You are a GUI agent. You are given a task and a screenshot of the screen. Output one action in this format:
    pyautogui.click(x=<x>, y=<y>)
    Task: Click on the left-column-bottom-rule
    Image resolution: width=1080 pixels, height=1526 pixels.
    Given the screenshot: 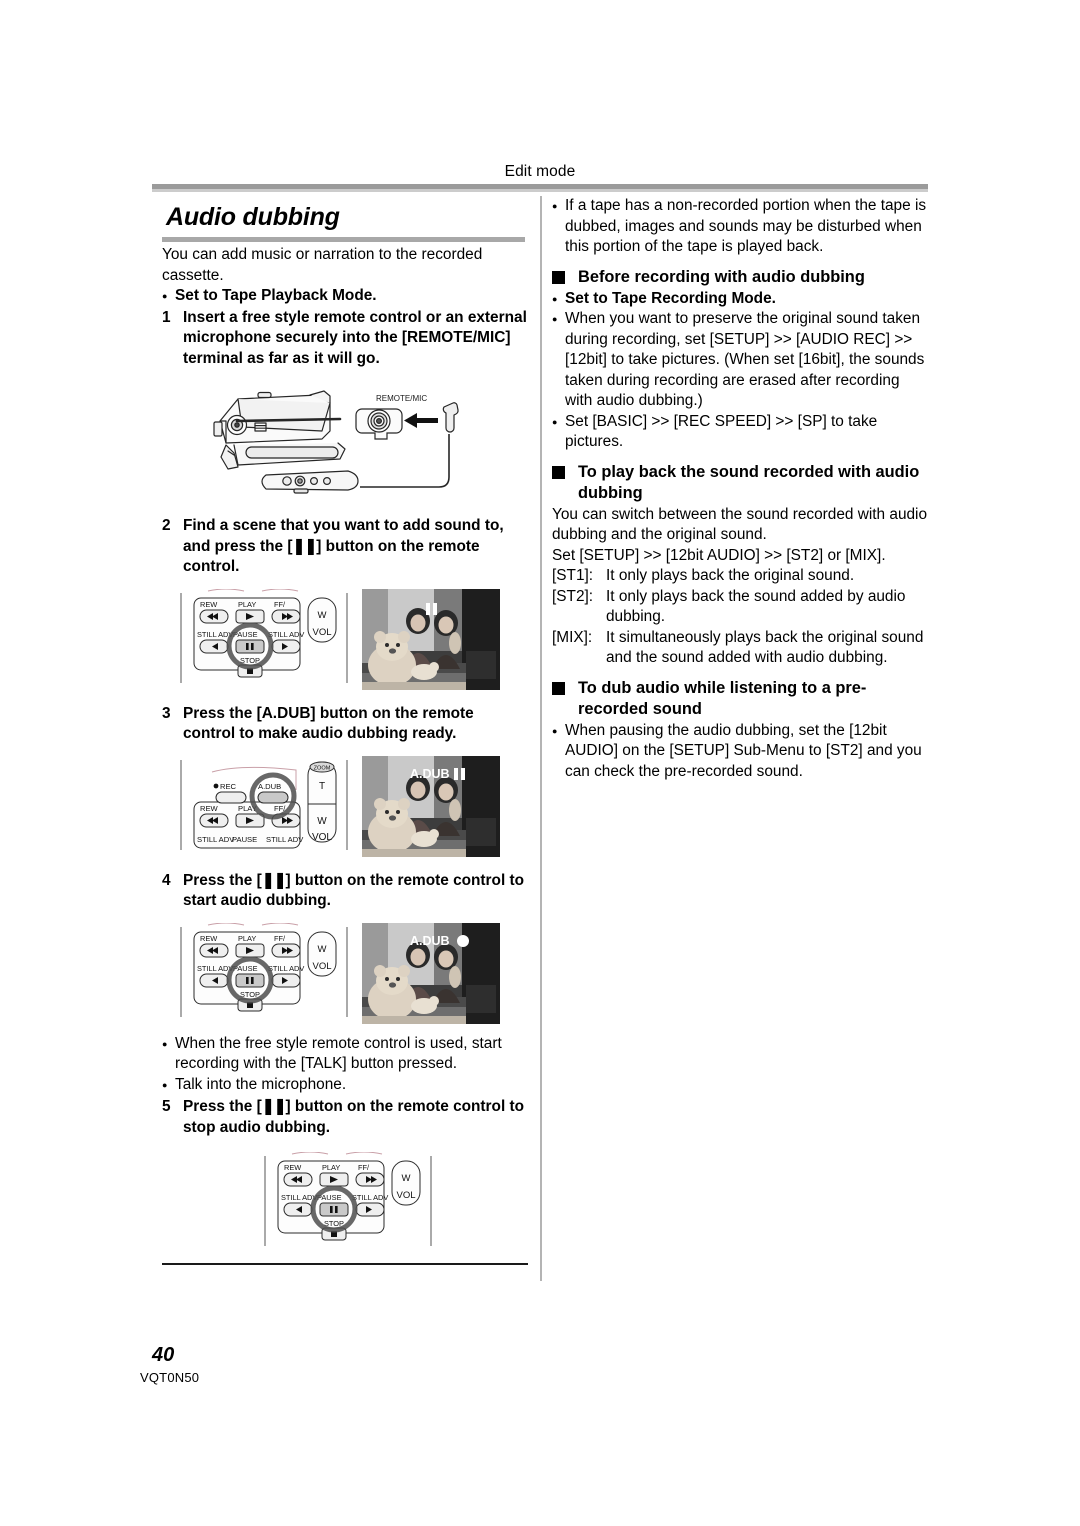 What is the action you would take?
    pyautogui.click(x=345, y=1264)
    